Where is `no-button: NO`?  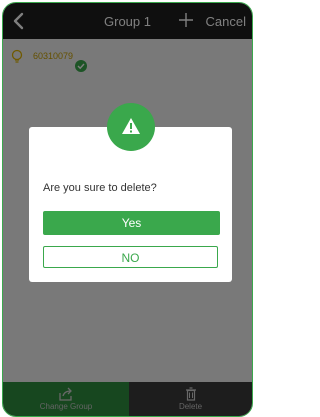 no-button: NO is located at coordinates (130, 257).